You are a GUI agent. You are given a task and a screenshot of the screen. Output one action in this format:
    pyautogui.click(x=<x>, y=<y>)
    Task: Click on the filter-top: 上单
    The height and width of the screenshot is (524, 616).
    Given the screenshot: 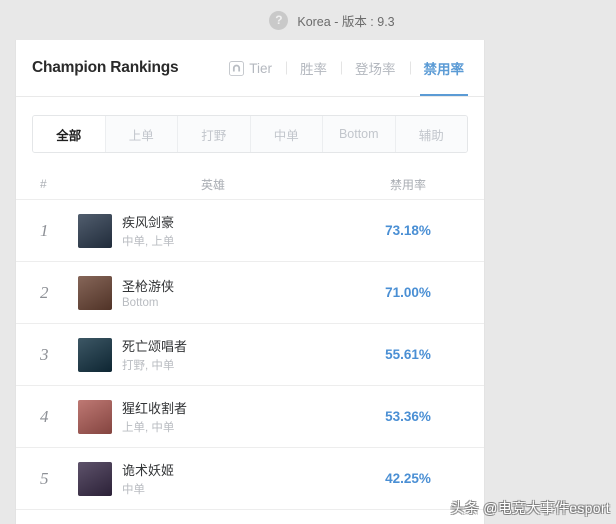 What is the action you would take?
    pyautogui.click(x=141, y=134)
    